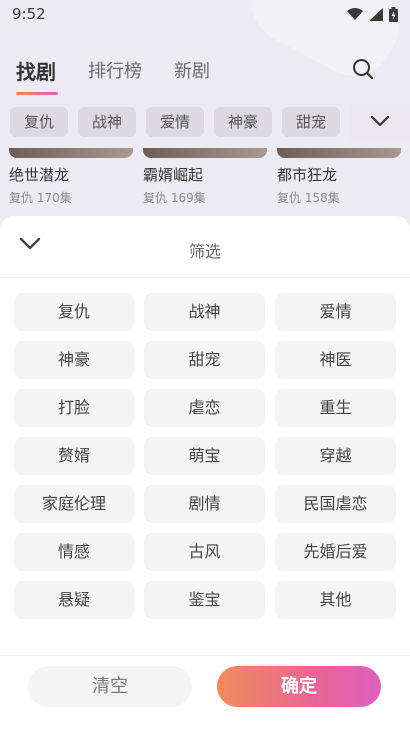 Image resolution: width=410 pixels, height=729 pixels. What do you see at coordinates (74, 552) in the screenshot?
I see `filter-tag: 情感` at bounding box center [74, 552].